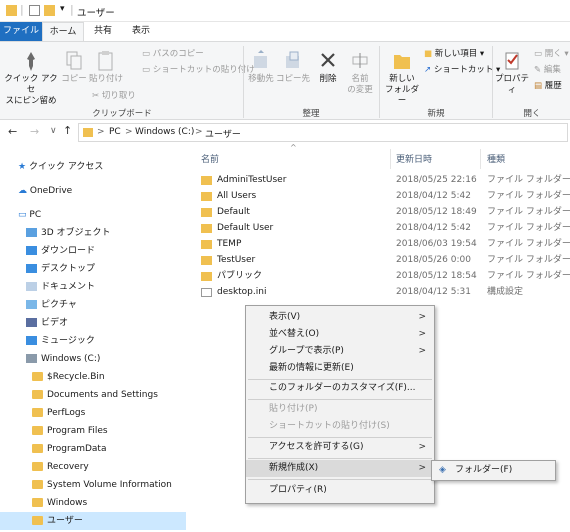  I want to click on history-button: ▤ 履歴, so click(548, 86).